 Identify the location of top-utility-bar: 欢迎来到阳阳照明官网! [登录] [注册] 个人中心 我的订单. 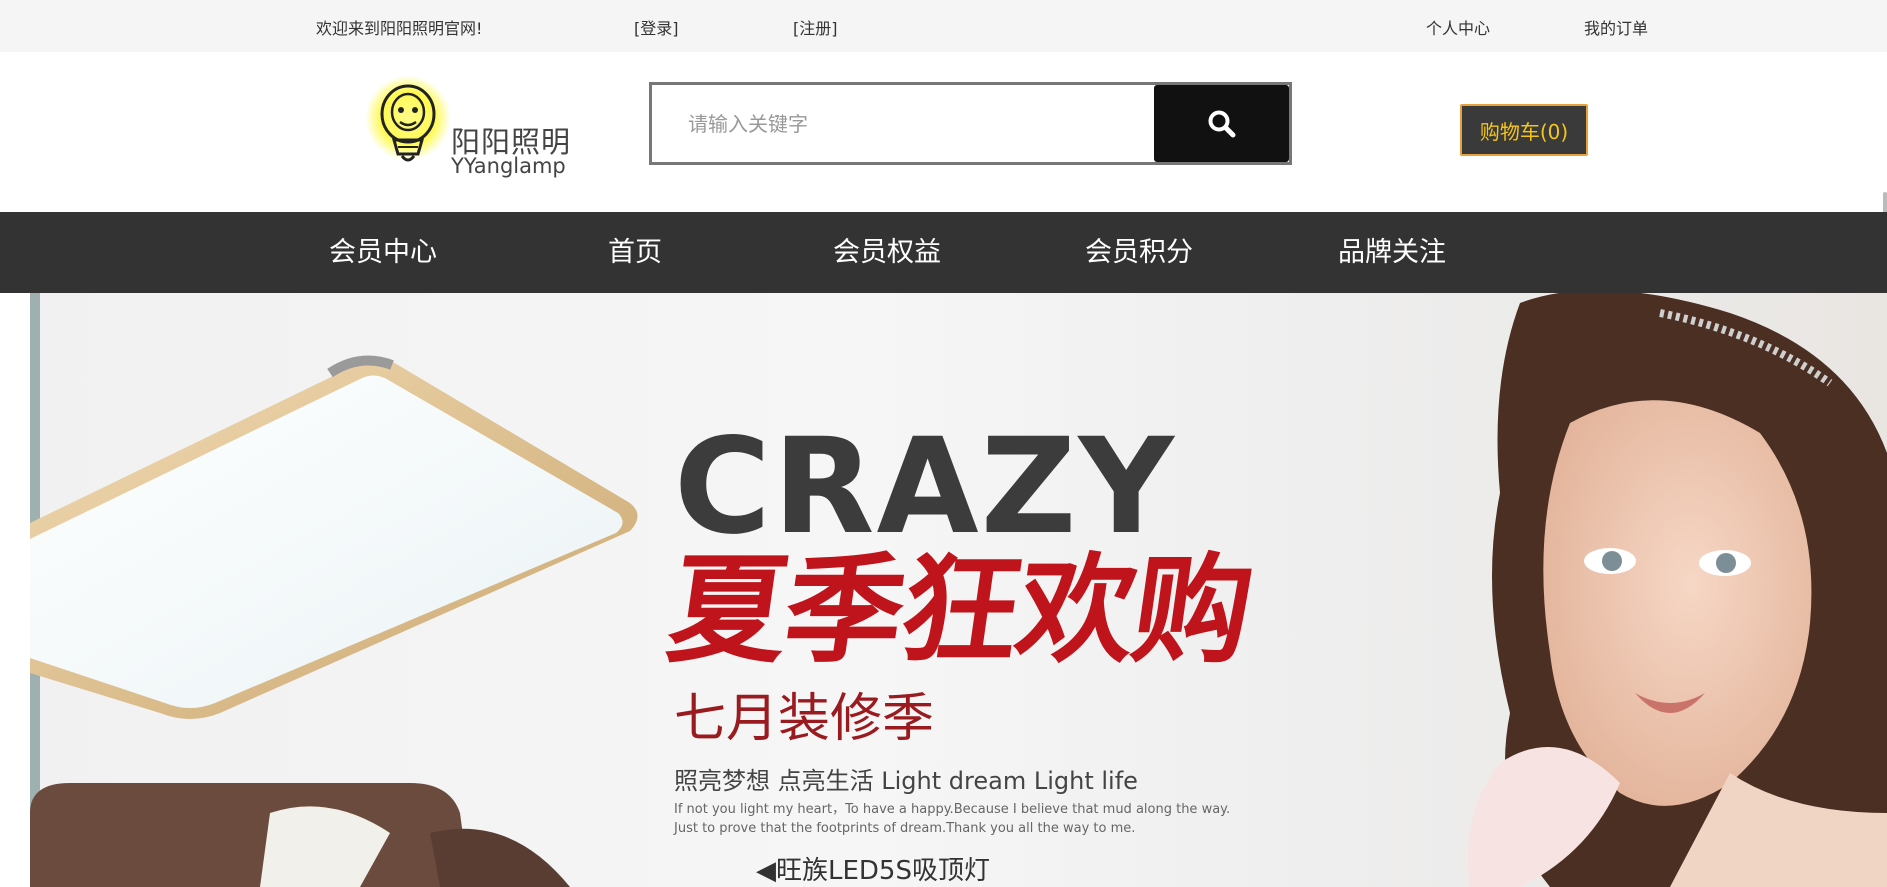
(943, 26).